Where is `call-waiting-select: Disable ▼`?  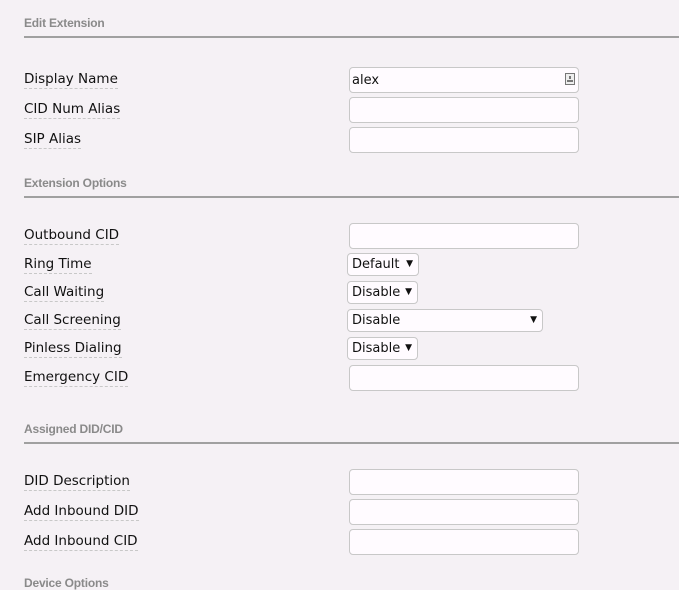
call-waiting-select: Disable ▼ is located at coordinates (382, 292).